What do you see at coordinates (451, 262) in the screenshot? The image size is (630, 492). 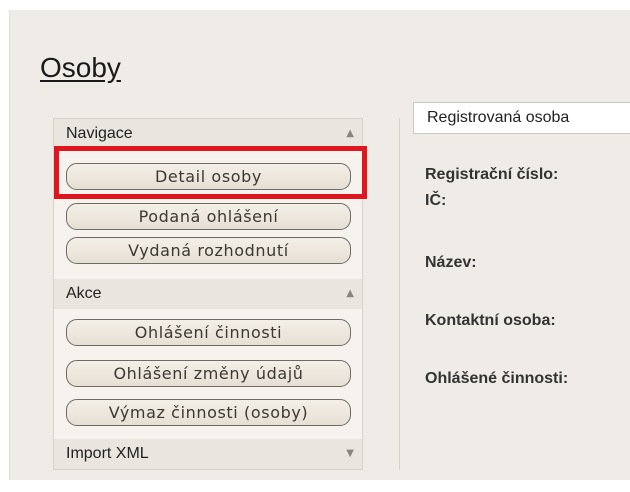 I see `field-label-nazev: Název:` at bounding box center [451, 262].